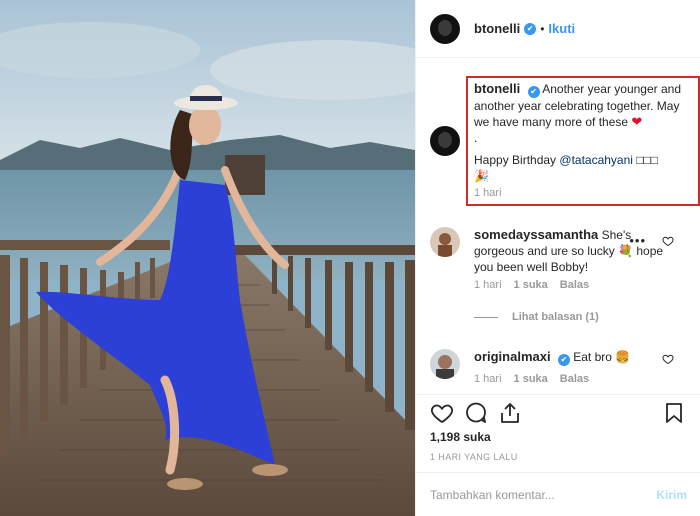  Describe the element at coordinates (474, 457) in the screenshot. I see `post-date: 1 HARI YANG LALU` at that location.